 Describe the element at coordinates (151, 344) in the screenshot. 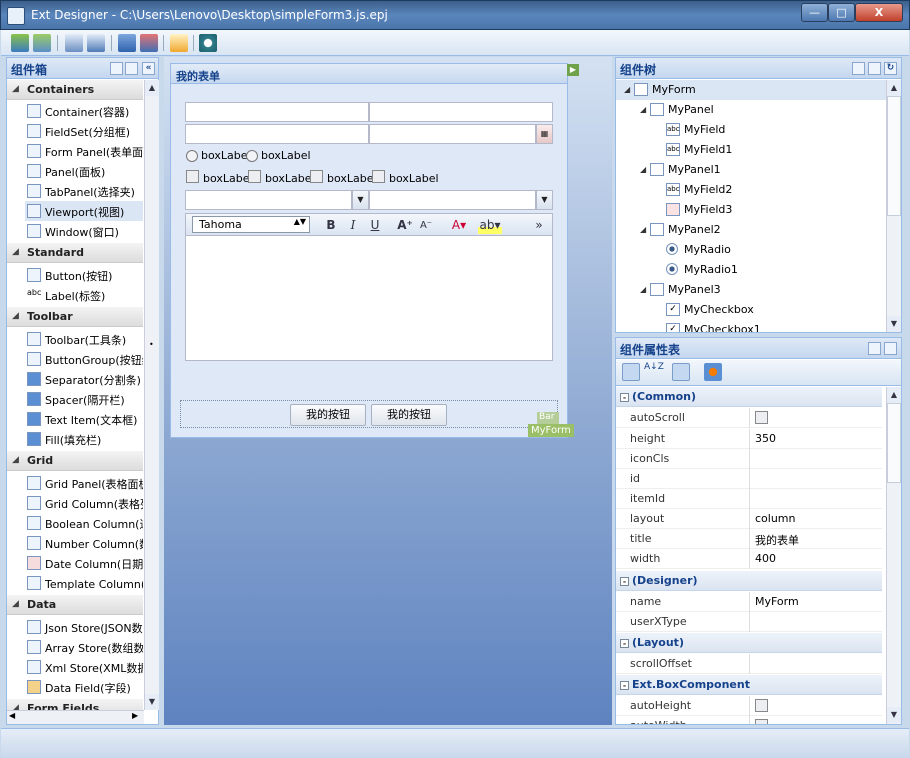

I see `scroll-thumb-grip: •` at that location.